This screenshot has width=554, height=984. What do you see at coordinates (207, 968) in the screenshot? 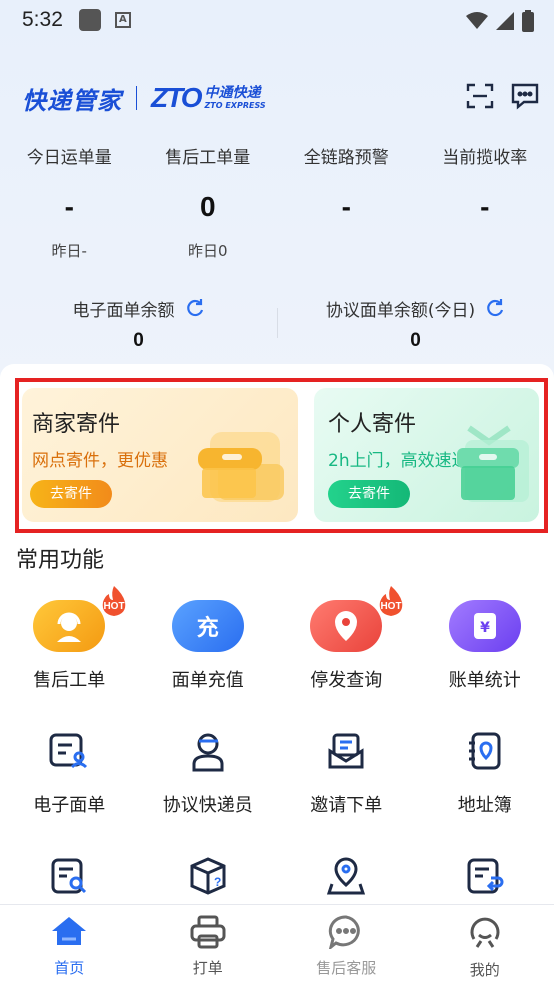
I see `tab-label: 打单` at bounding box center [207, 968].